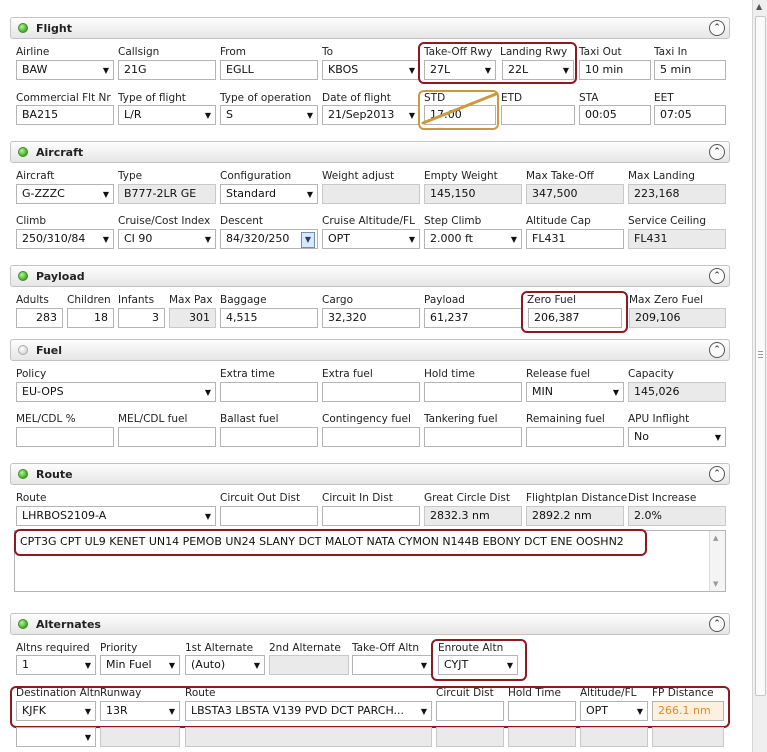 The width and height of the screenshot is (767, 752). What do you see at coordinates (661, 176) in the screenshot?
I see `max-landing-label: Max Landing` at bounding box center [661, 176].